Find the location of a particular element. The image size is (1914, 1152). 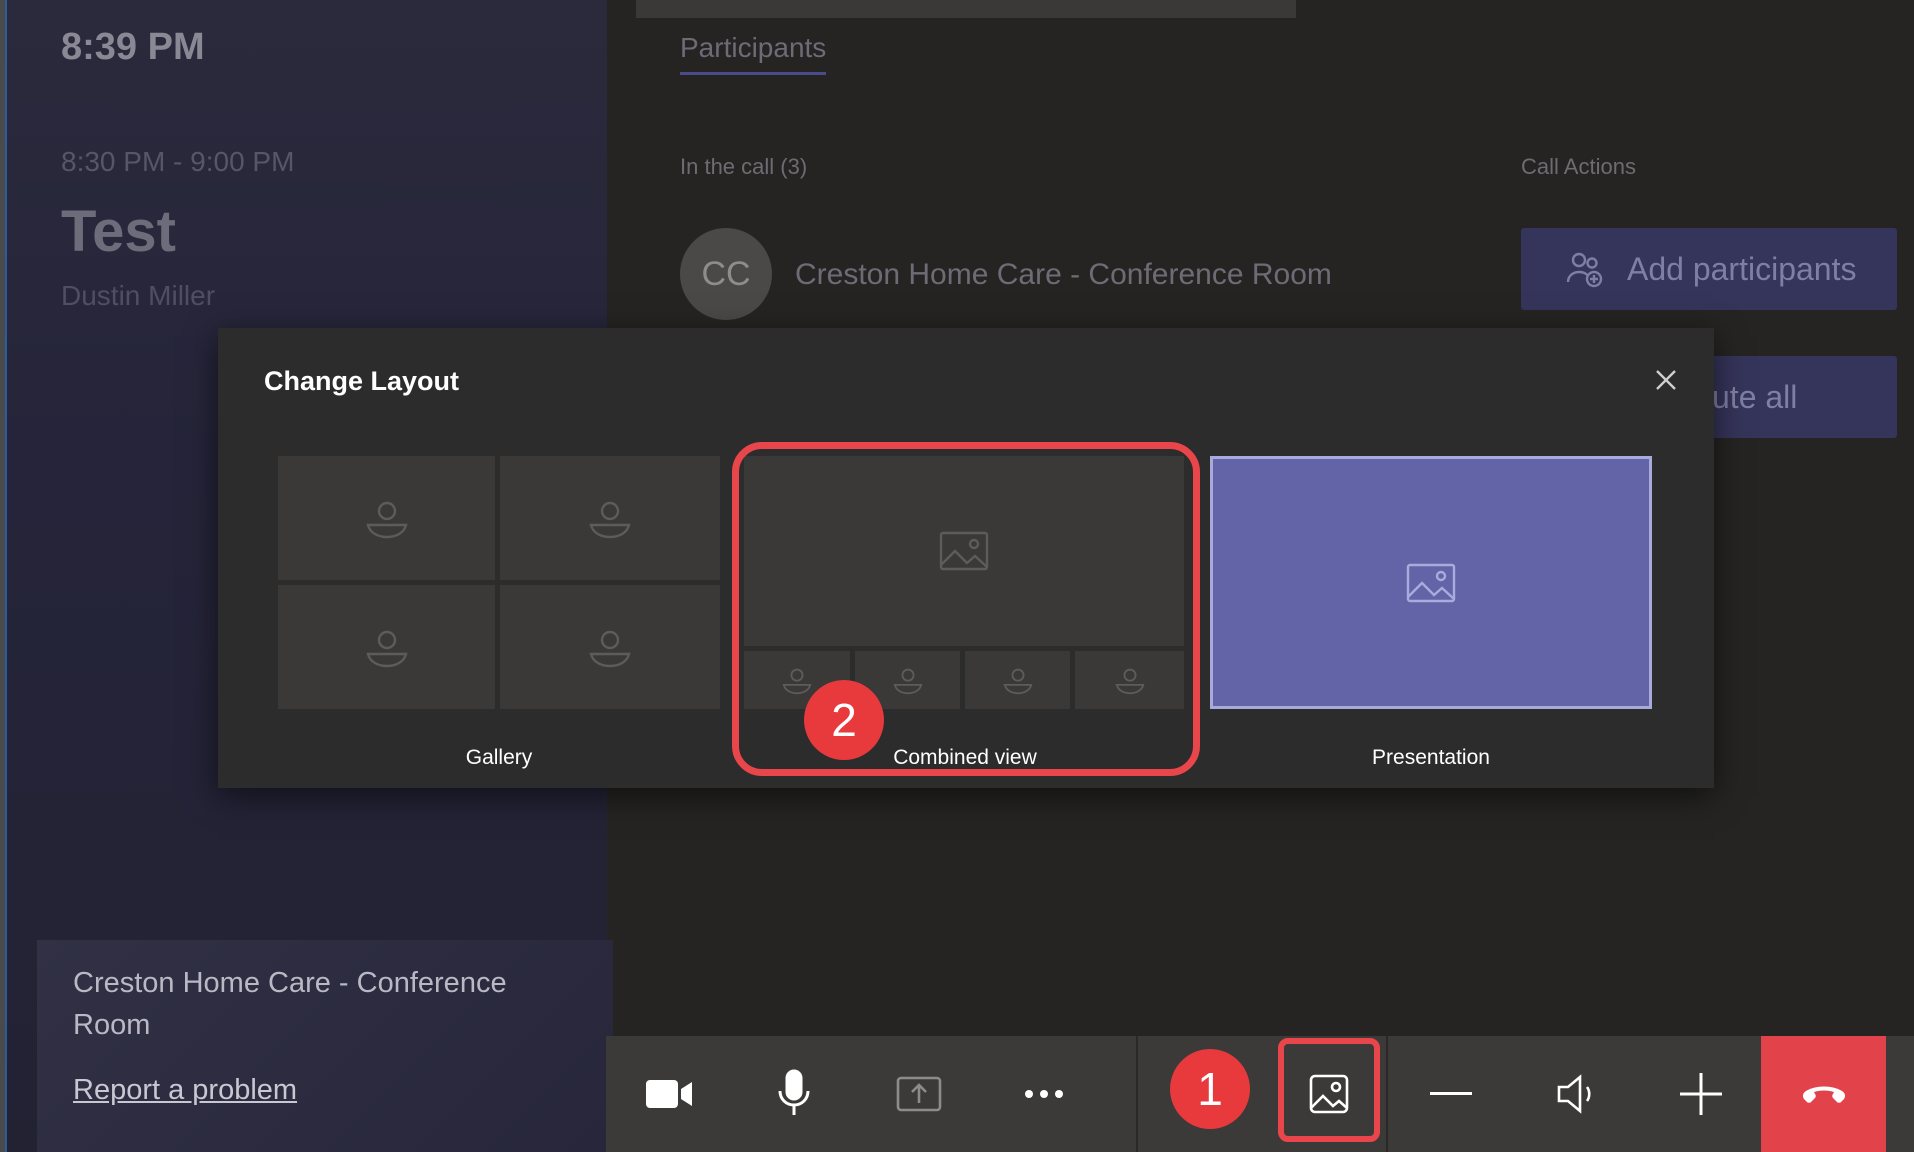

hang-up-button is located at coordinates (1823, 1094).